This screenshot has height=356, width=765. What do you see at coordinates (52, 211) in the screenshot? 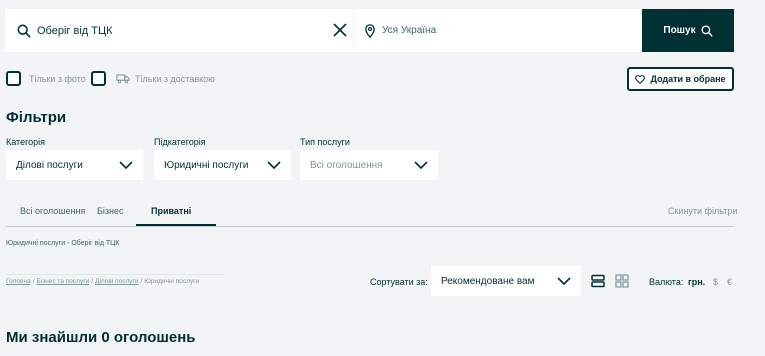
I see `tab-all-ads: Всі оголошення` at bounding box center [52, 211].